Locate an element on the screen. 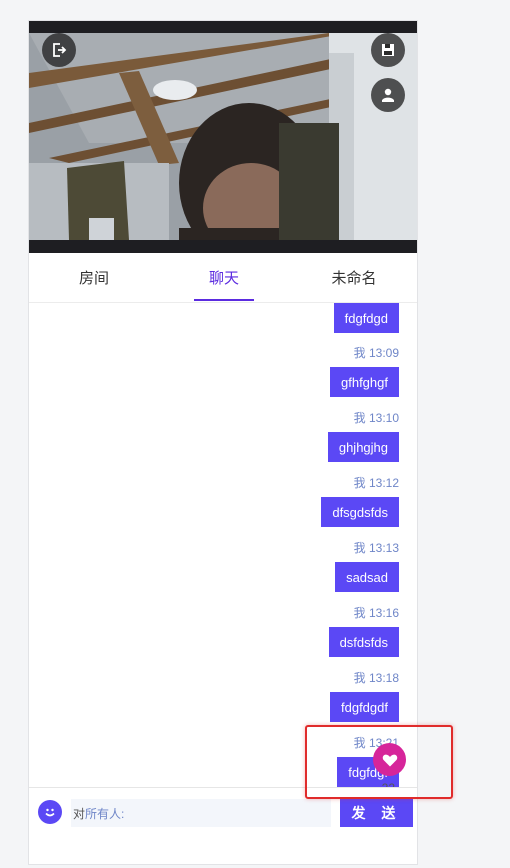 Image resolution: width=510 pixels, height=868 pixels. message-time: 13:10 is located at coordinates (383, 418).